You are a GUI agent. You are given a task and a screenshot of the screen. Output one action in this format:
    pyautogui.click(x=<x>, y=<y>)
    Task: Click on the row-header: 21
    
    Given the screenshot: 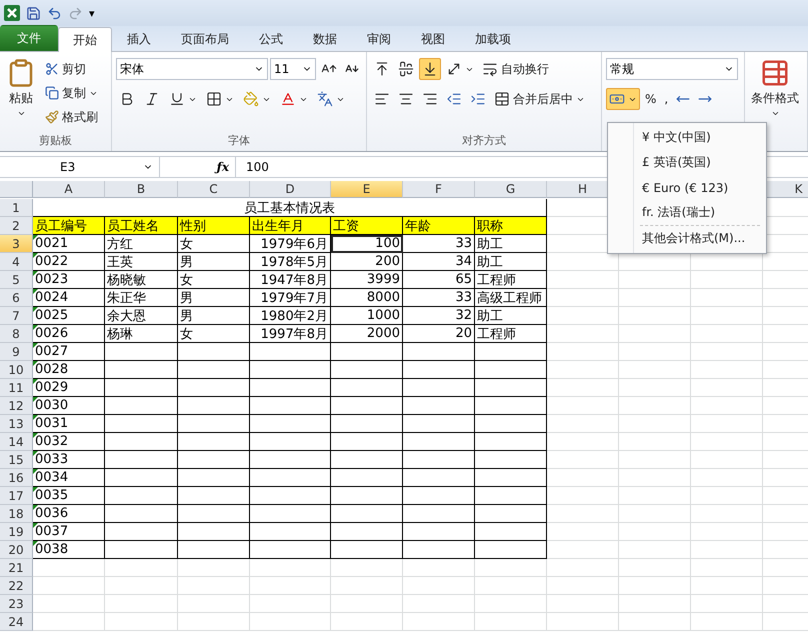 What is the action you would take?
    pyautogui.click(x=16, y=568)
    